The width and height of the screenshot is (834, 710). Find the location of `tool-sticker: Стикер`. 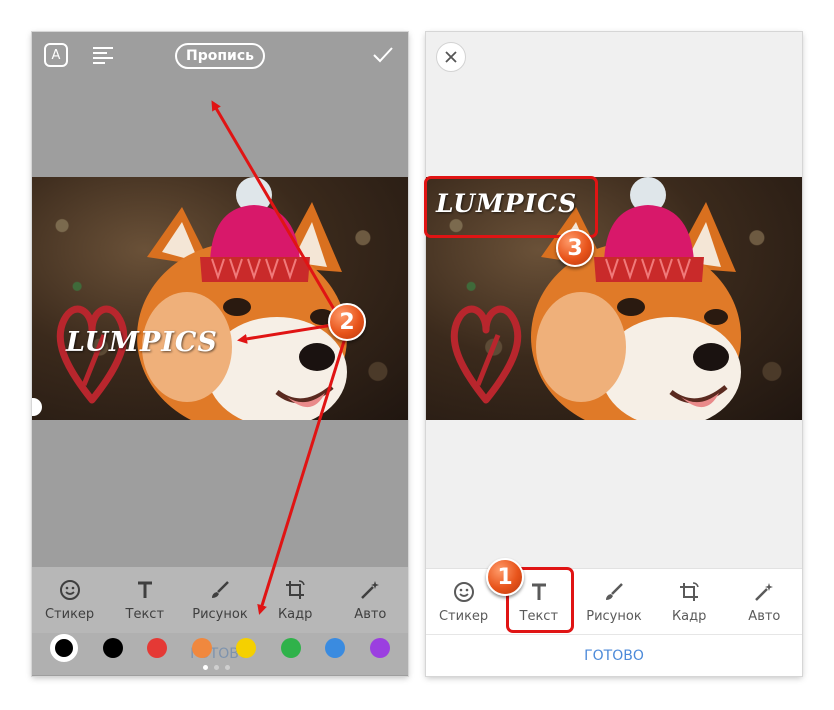

tool-sticker: Стикер is located at coordinates (70, 600).